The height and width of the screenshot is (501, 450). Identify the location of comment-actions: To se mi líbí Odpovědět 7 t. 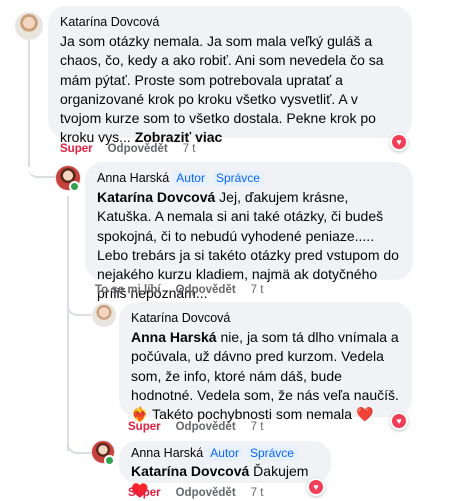
(179, 290).